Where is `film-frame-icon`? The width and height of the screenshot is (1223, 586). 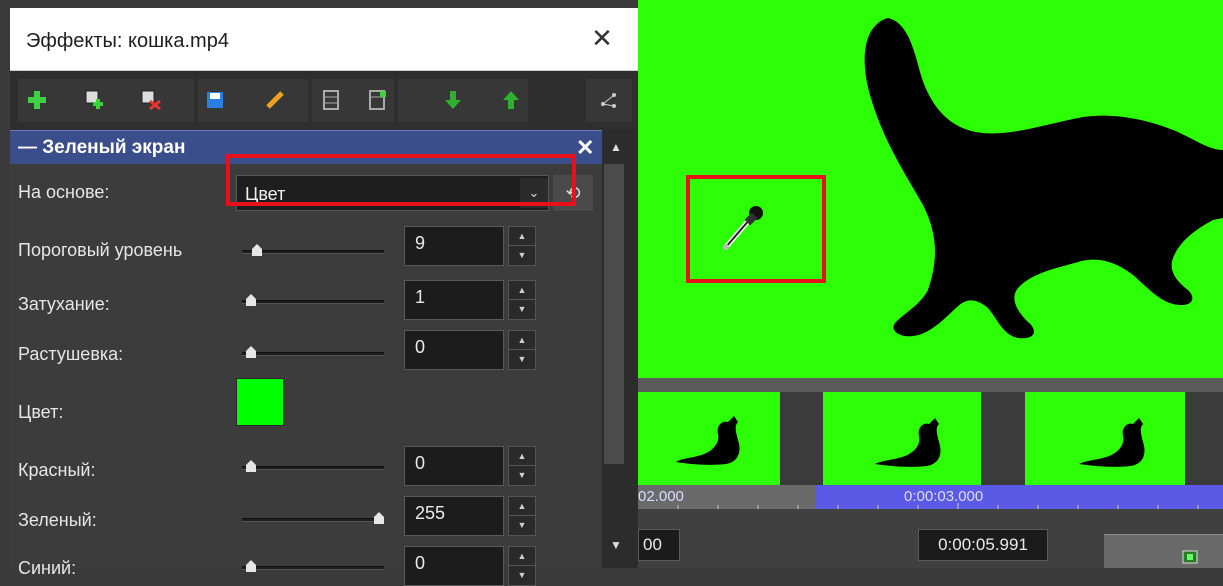 film-frame-icon is located at coordinates (331, 100).